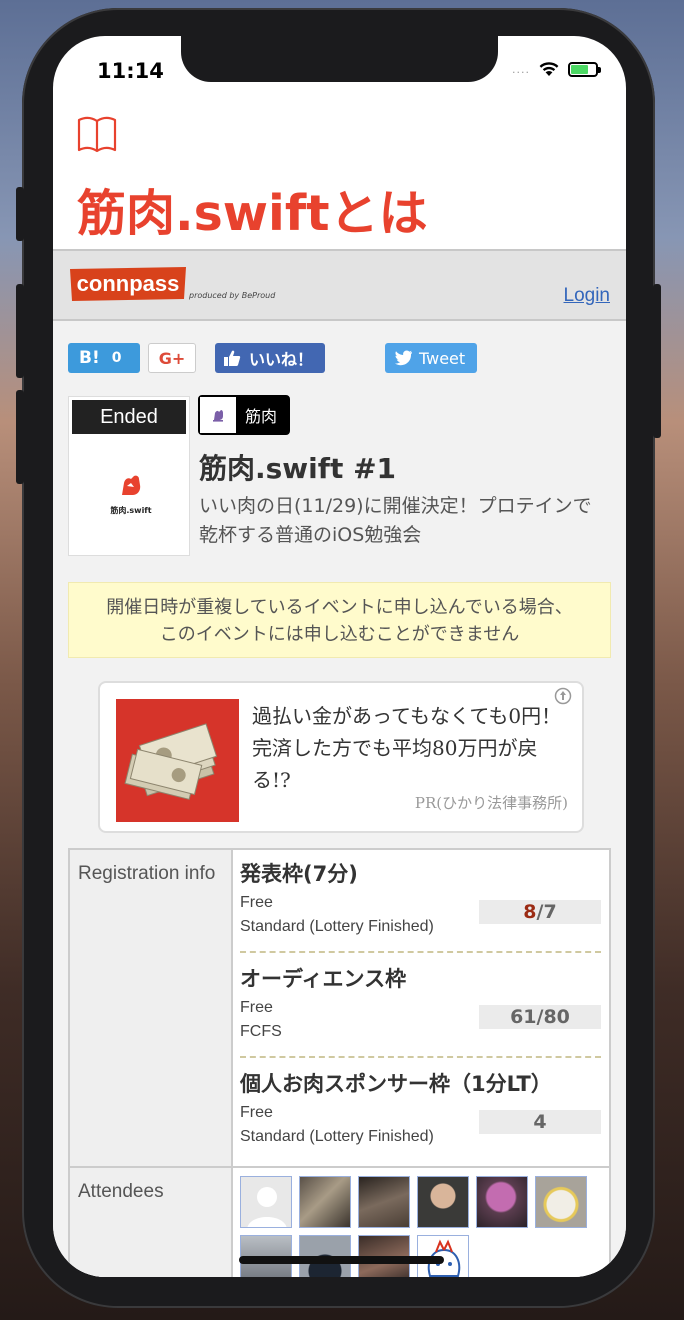 This screenshot has width=684, height=1320. What do you see at coordinates (584, 69) in the screenshot?
I see `battery-charging-icon` at bounding box center [584, 69].